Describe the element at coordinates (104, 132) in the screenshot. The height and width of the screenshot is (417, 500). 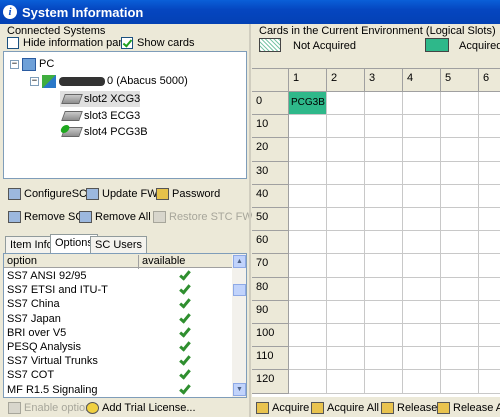
I see `tree-item-slot4: slot4 PCG3B` at that location.